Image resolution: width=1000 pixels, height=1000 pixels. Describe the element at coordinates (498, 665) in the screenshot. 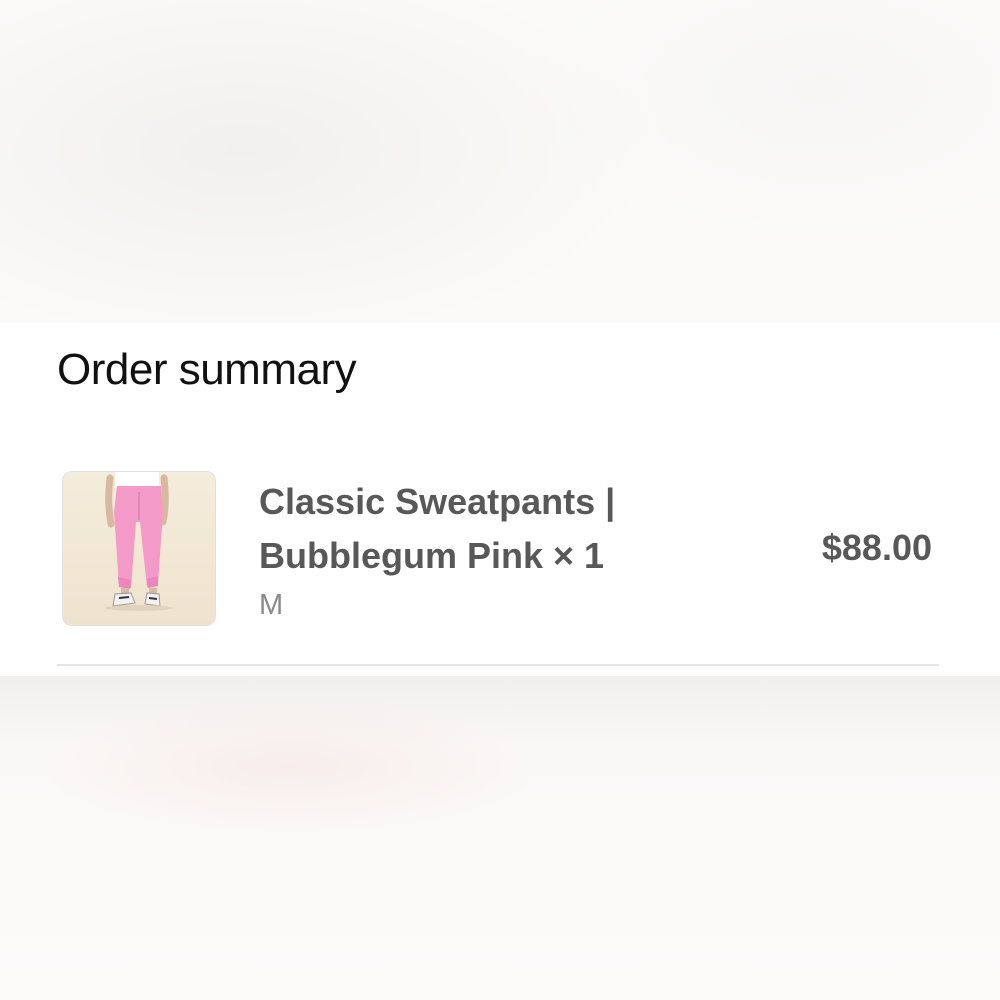

I see `divider` at that location.